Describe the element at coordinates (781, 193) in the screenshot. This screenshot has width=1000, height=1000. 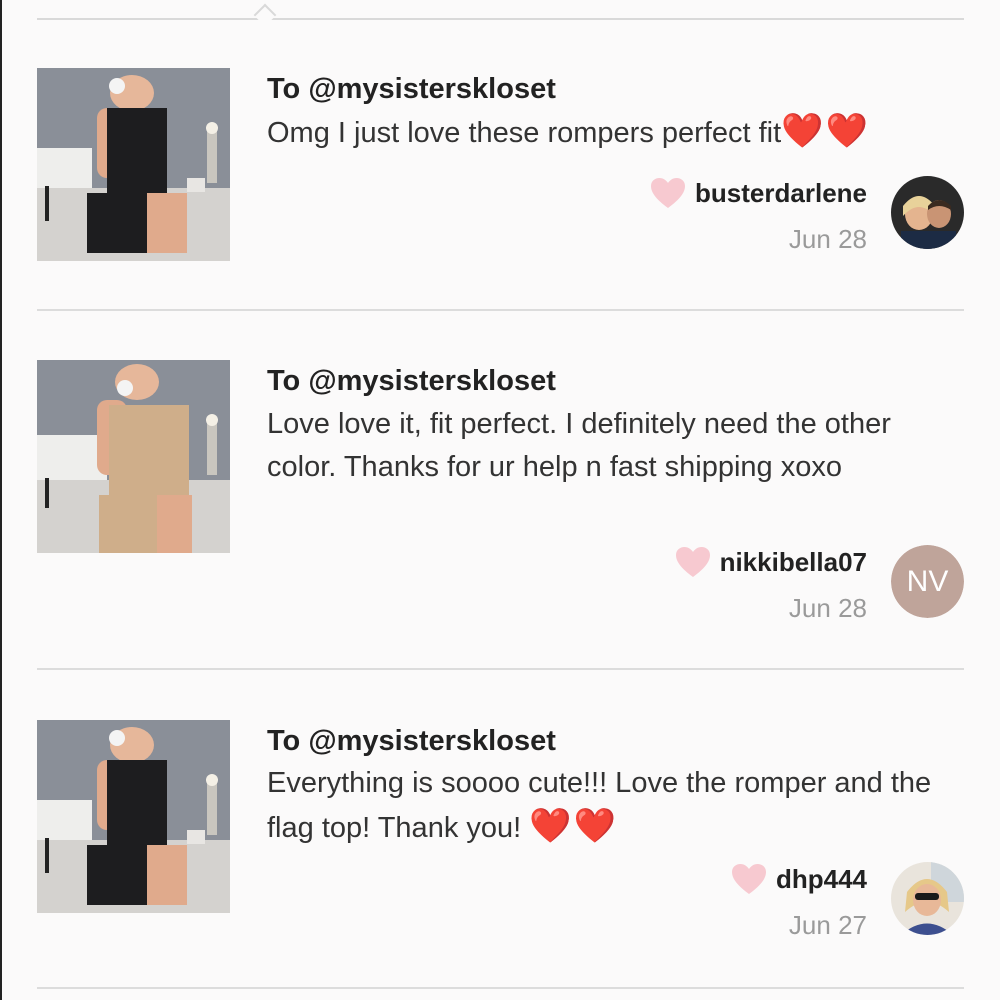
I see `reviewer-username: busterdarlene` at that location.